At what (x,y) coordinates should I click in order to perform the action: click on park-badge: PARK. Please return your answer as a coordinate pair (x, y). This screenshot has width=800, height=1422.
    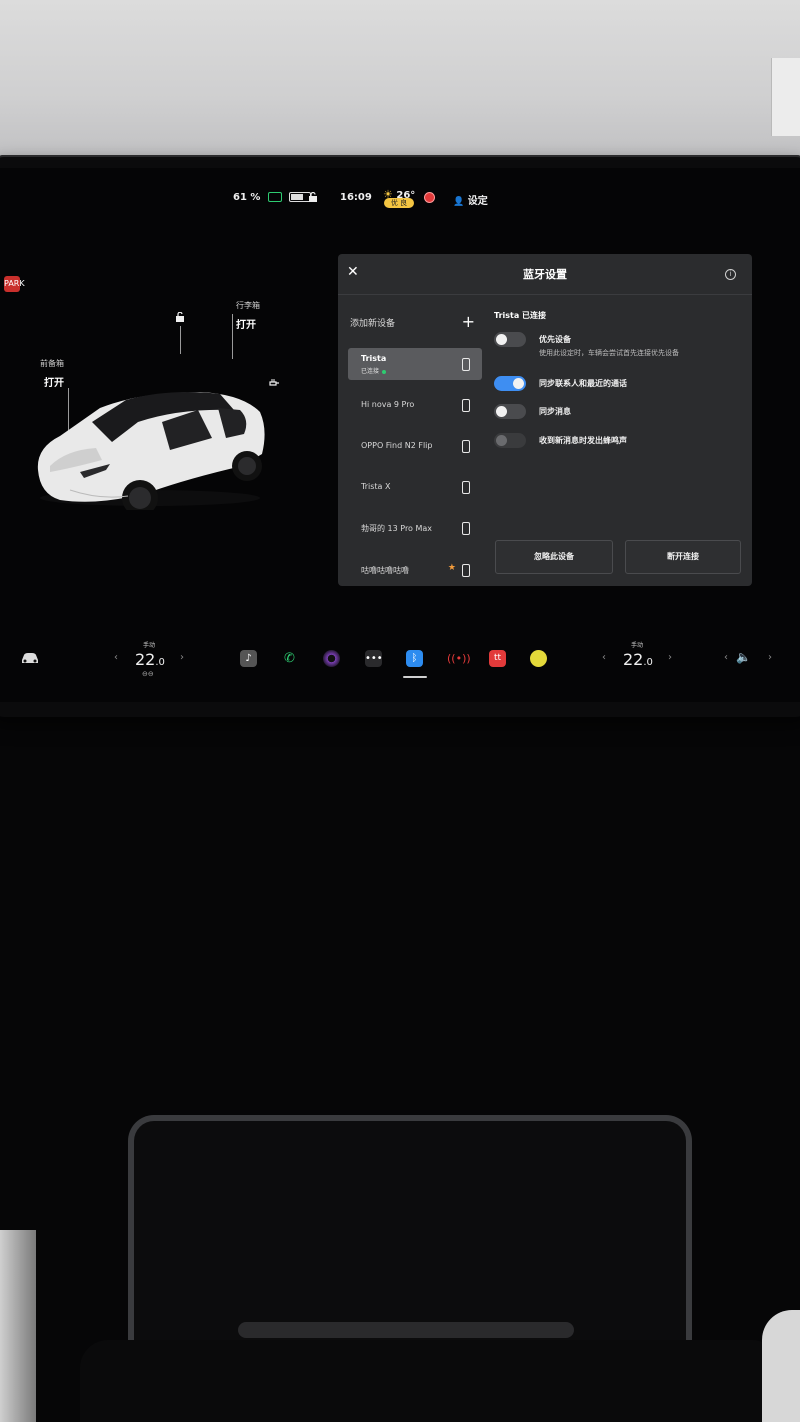
    Looking at the image, I should click on (14, 284).